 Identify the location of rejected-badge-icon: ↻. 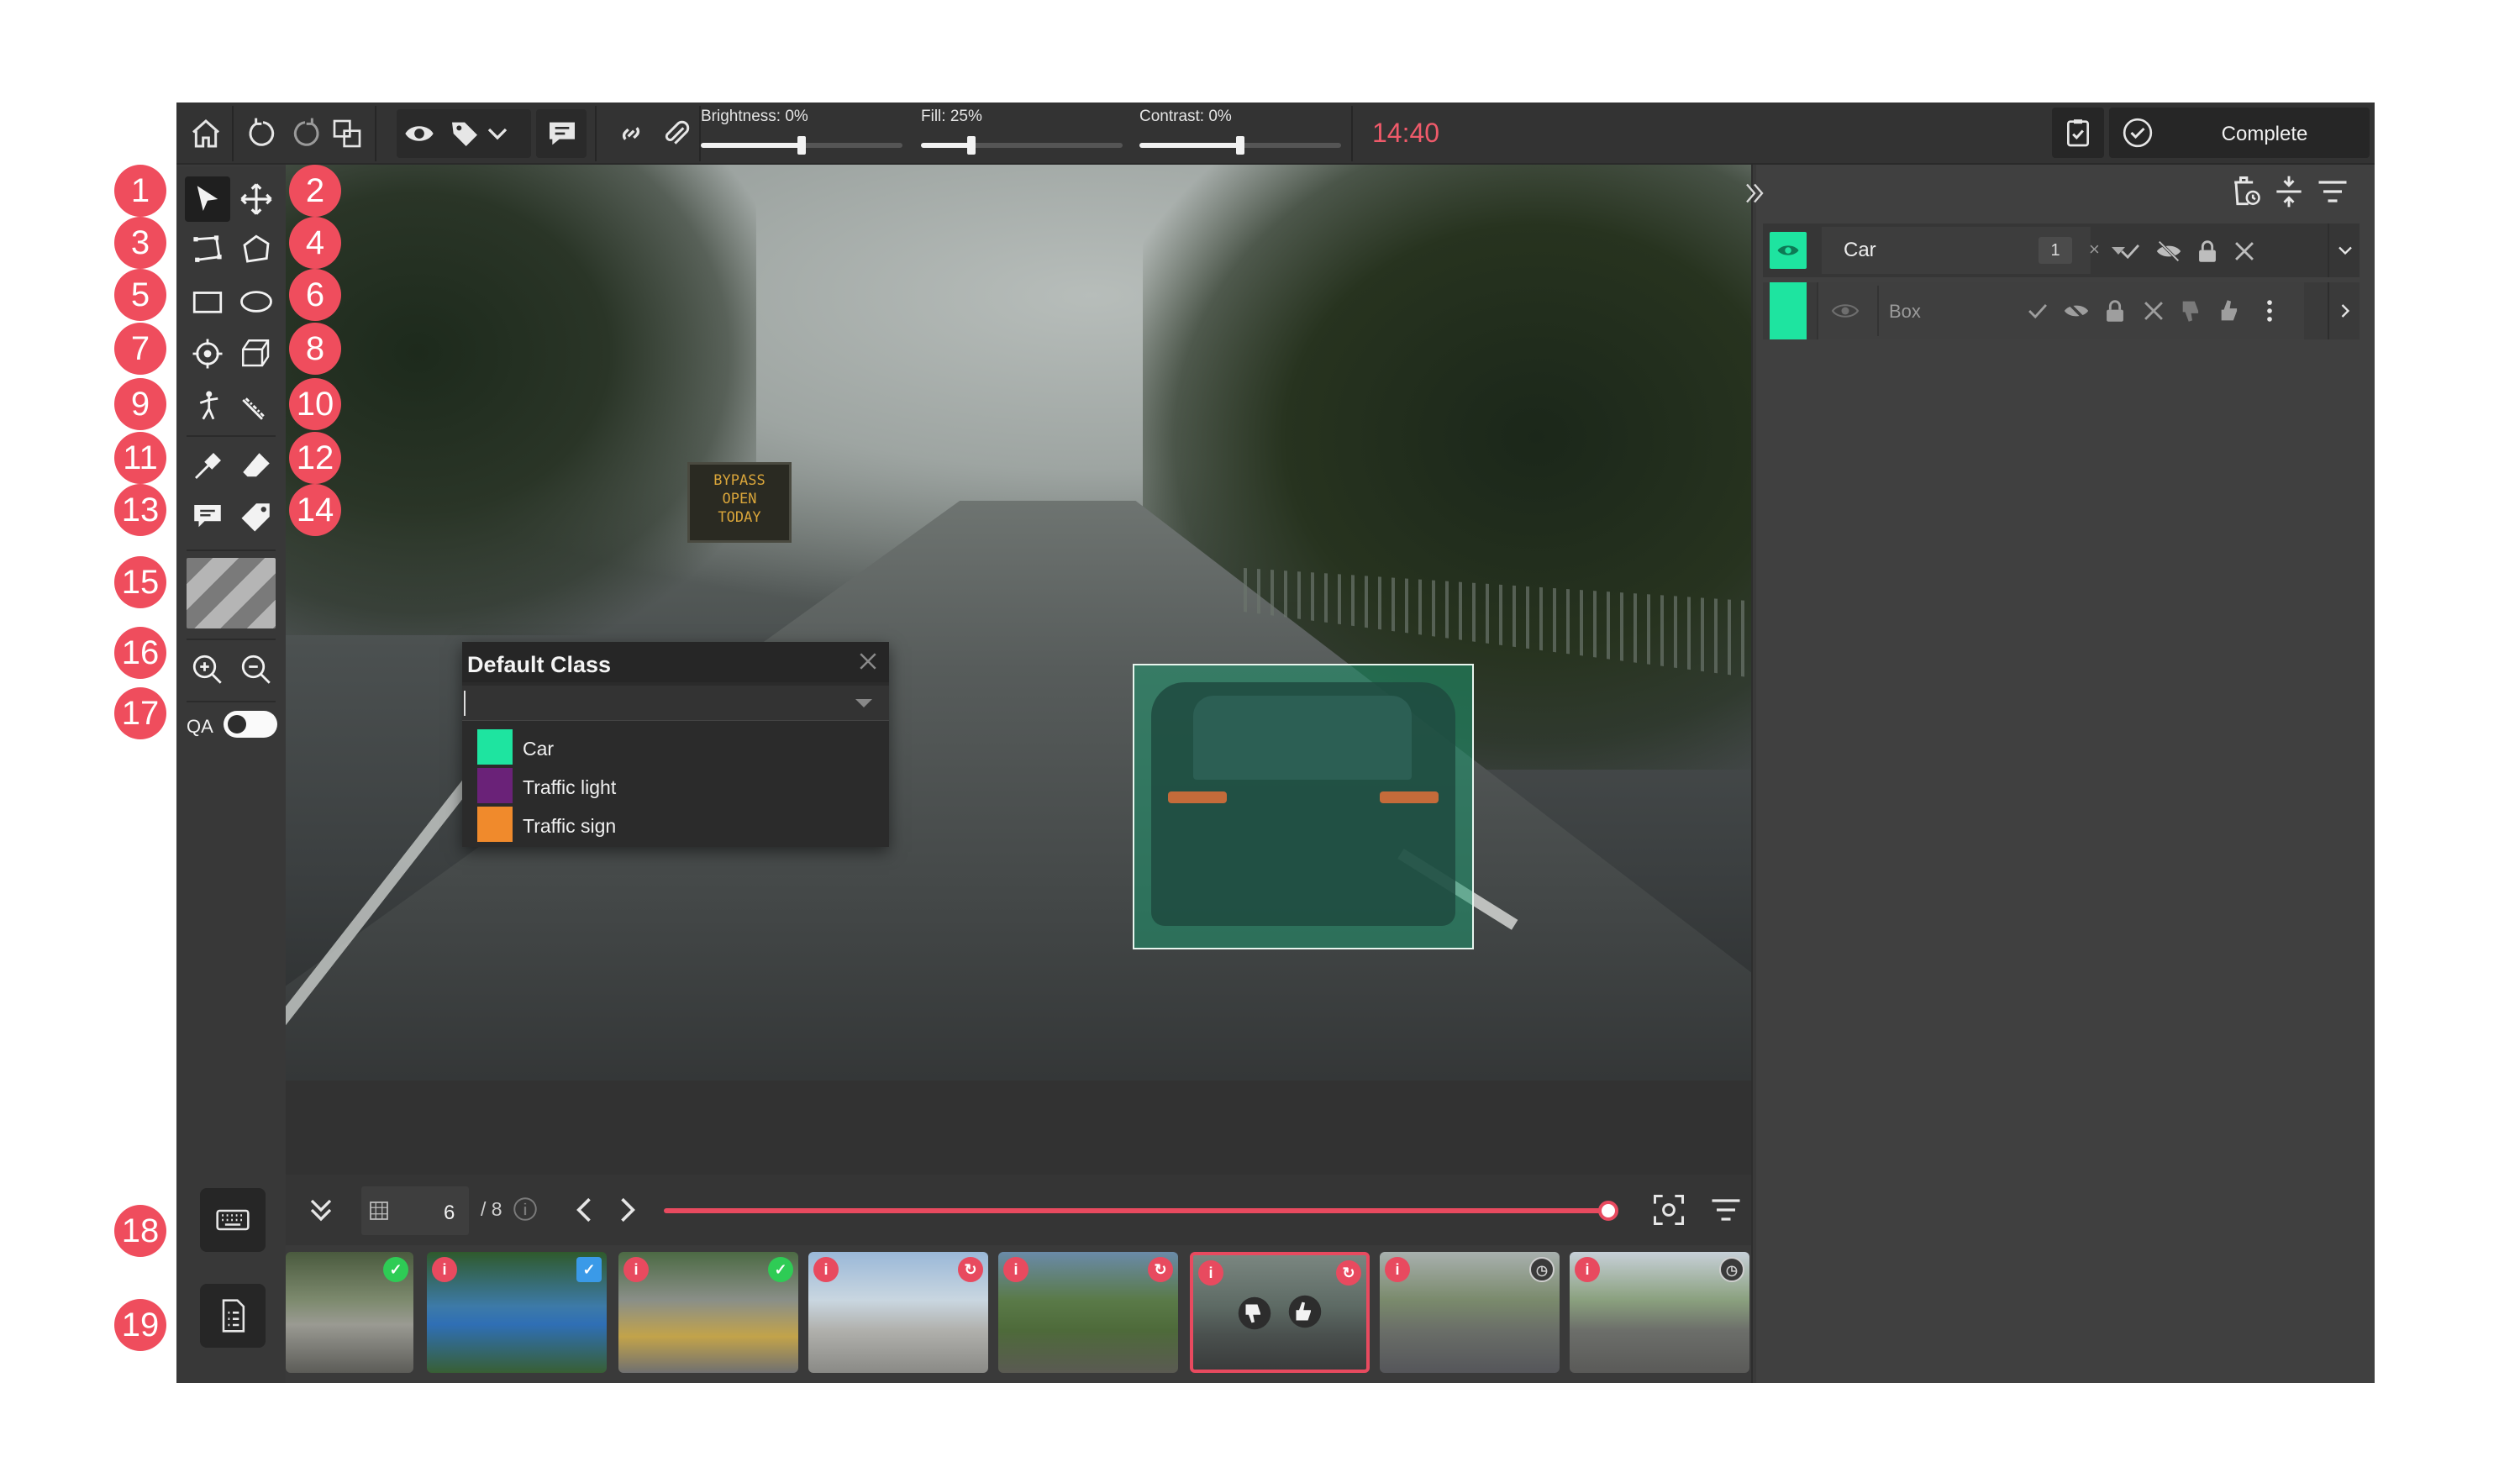
(1161, 1269).